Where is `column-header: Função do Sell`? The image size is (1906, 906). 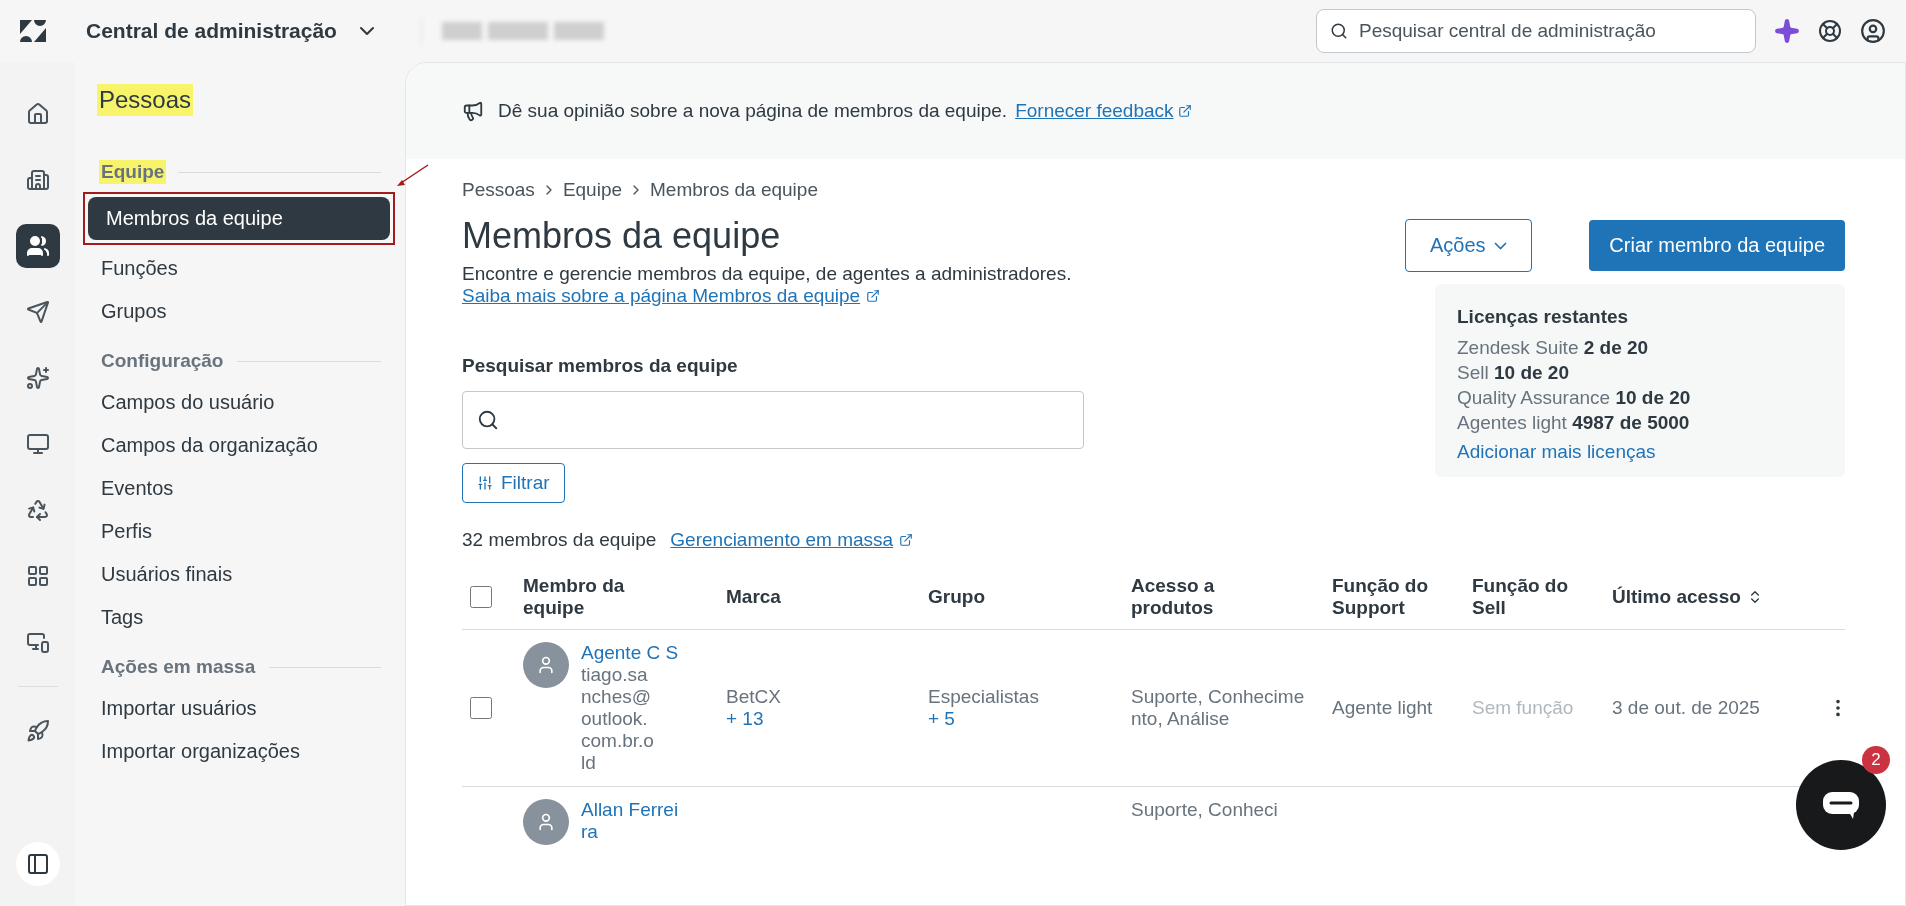
column-header: Função do Sell is located at coordinates (1521, 597).